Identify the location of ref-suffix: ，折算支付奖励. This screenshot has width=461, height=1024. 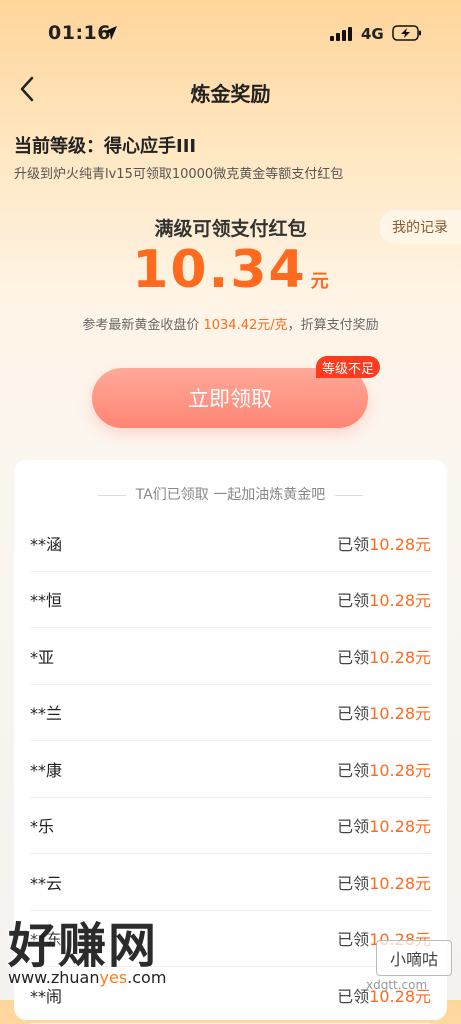
(333, 325).